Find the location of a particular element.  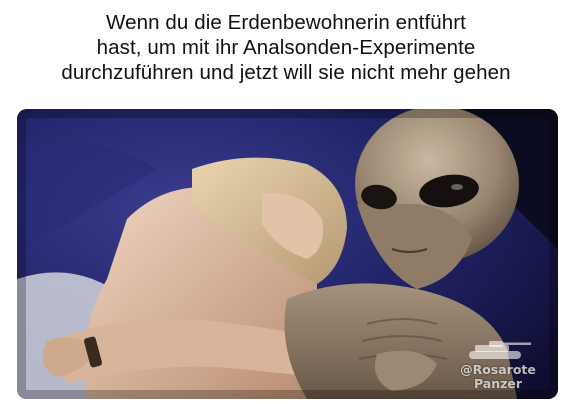

caption-line-2: hast, um mit ihr Analsonden-Experimente is located at coordinates (286, 47).